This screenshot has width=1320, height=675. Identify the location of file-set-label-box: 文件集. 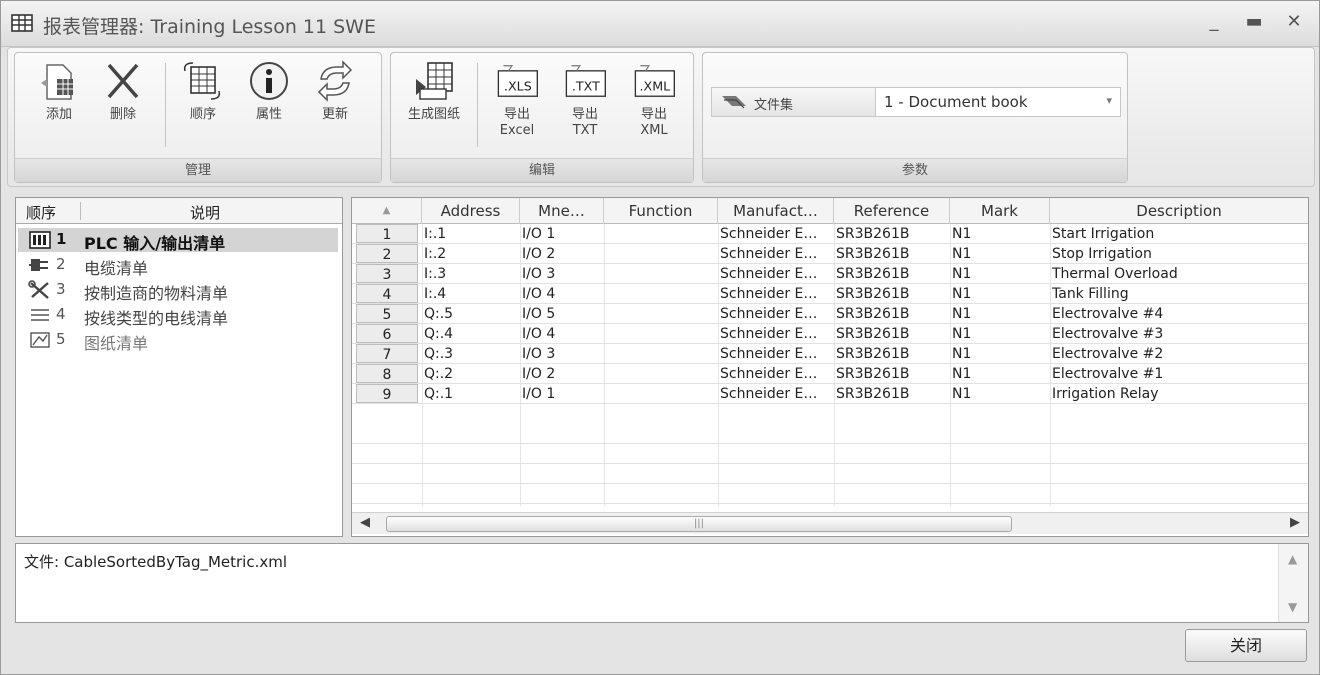
(794, 102).